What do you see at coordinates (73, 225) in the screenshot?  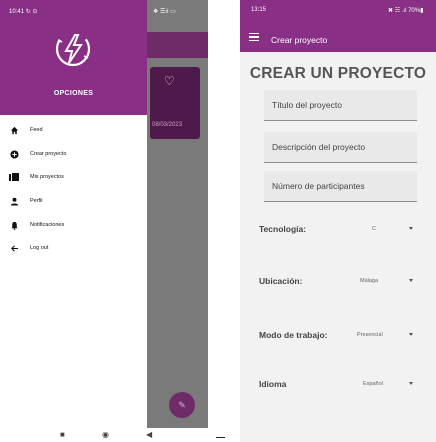 I see `menu-item-notificaciones: Notificaciones` at bounding box center [73, 225].